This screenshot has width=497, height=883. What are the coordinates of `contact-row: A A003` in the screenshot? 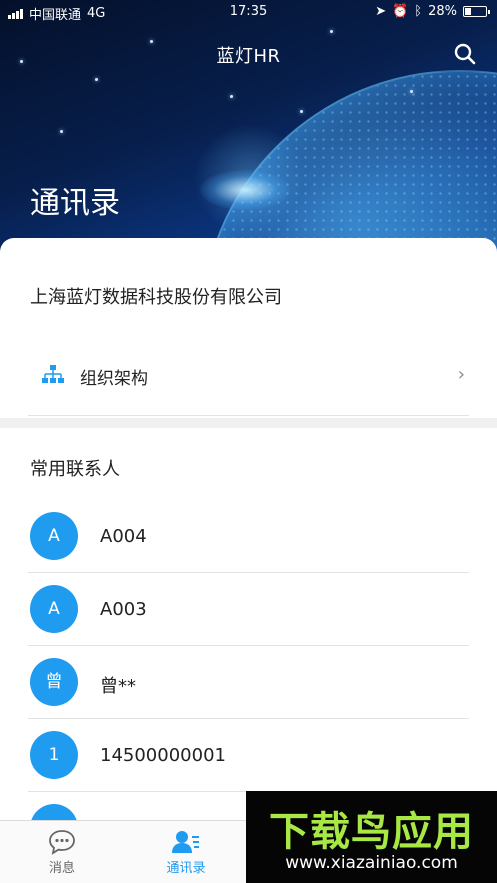 It's located at (248, 609).